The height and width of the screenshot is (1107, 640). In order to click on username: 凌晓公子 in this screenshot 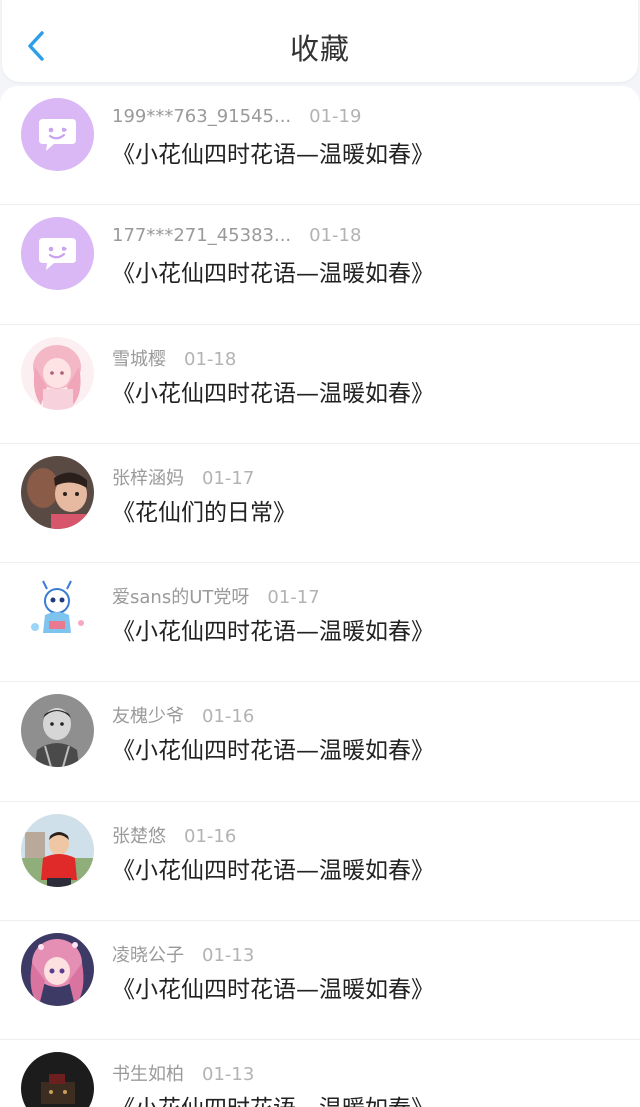, I will do `click(148, 956)`.